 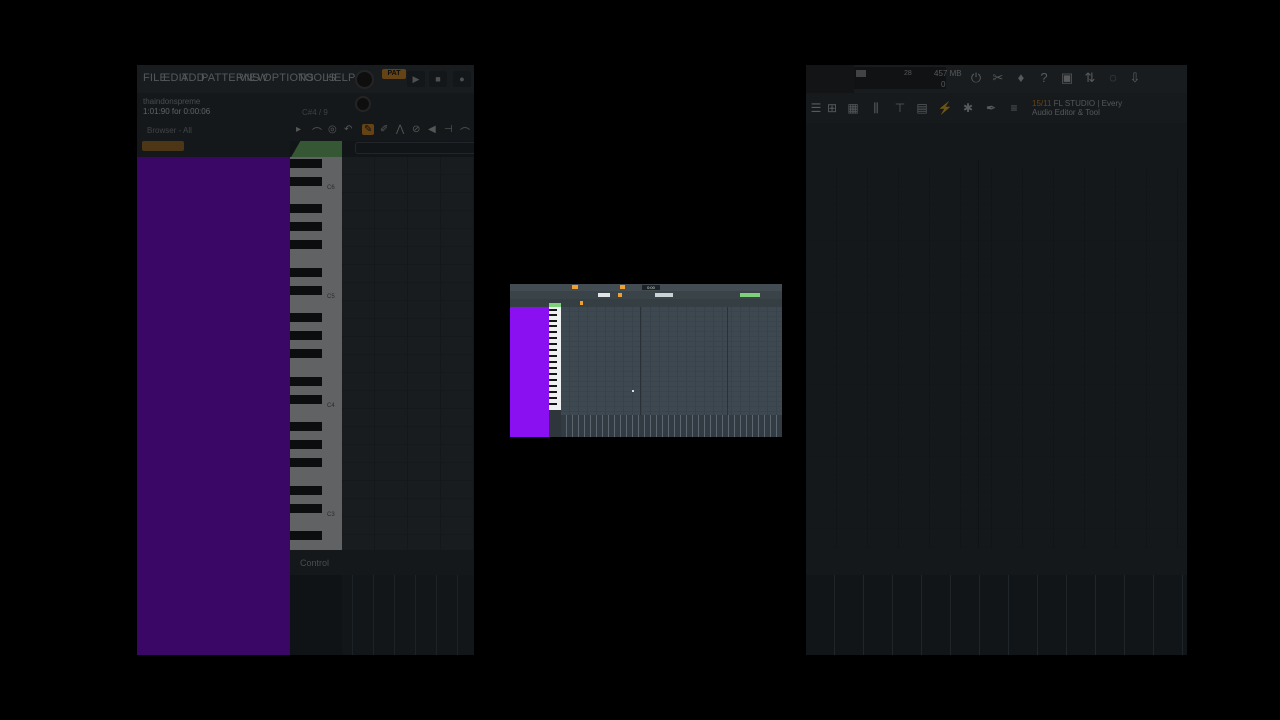 What do you see at coordinates (462, 79) in the screenshot?
I see `record-button: ●` at bounding box center [462, 79].